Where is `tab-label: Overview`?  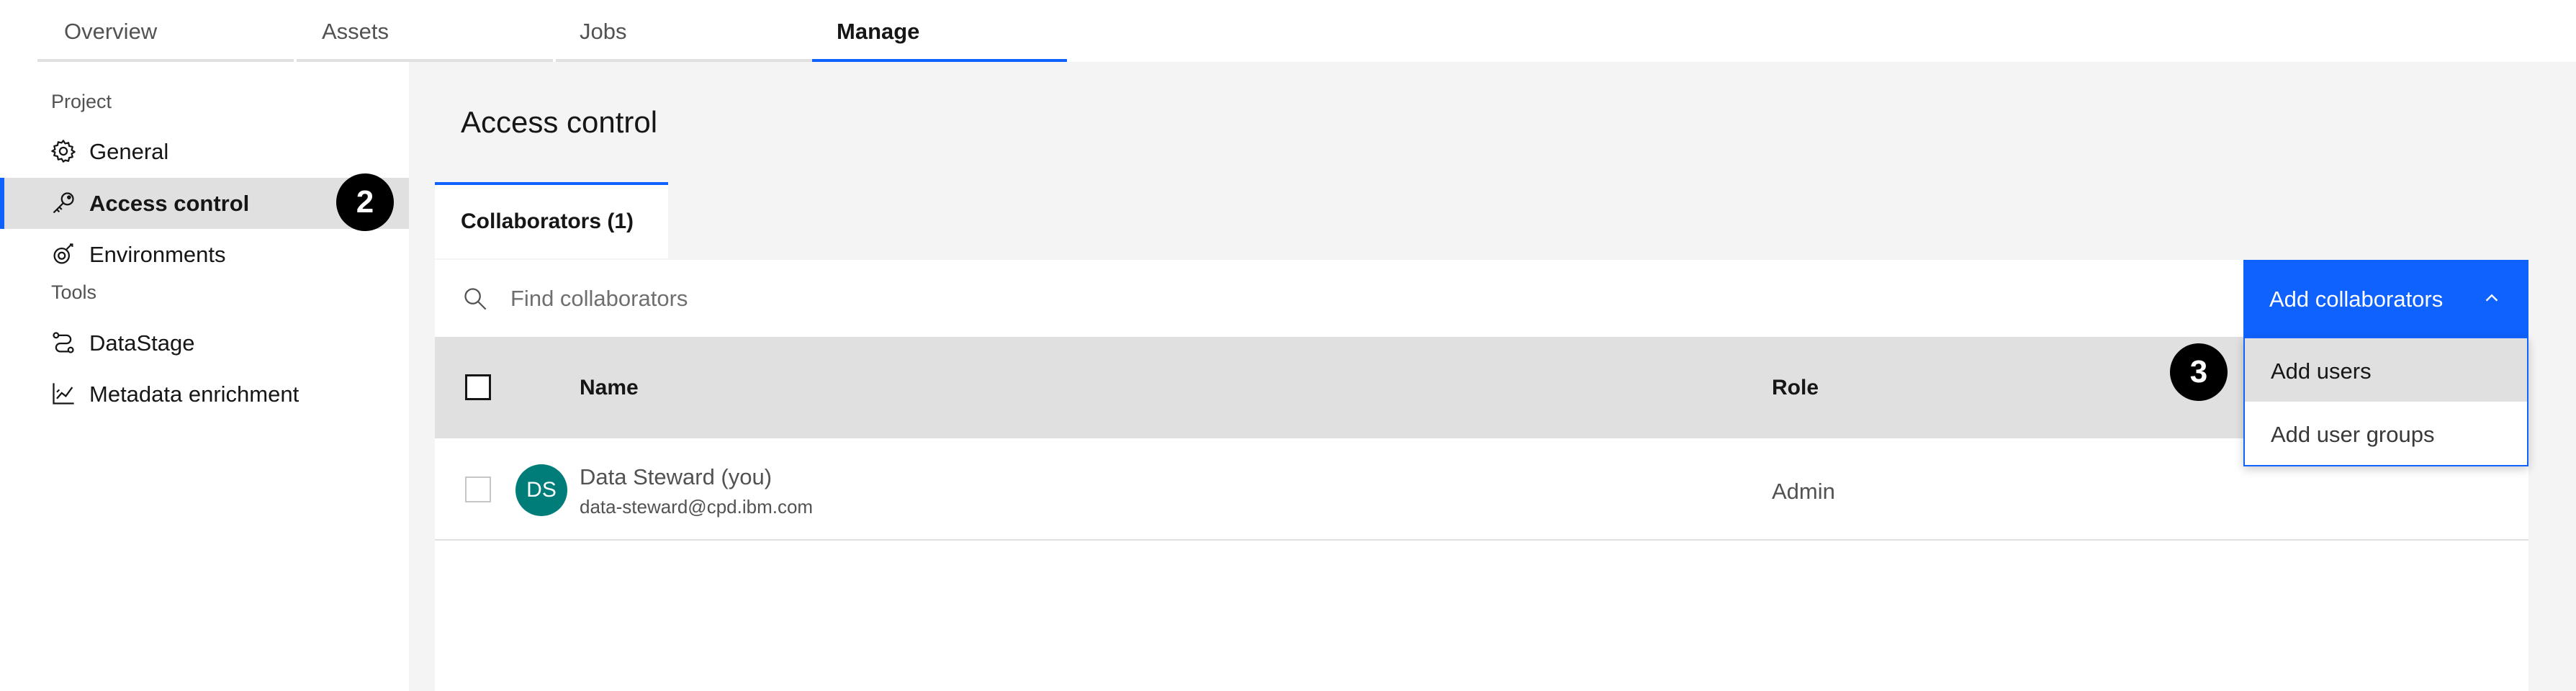
tab-label: Overview is located at coordinates (111, 31).